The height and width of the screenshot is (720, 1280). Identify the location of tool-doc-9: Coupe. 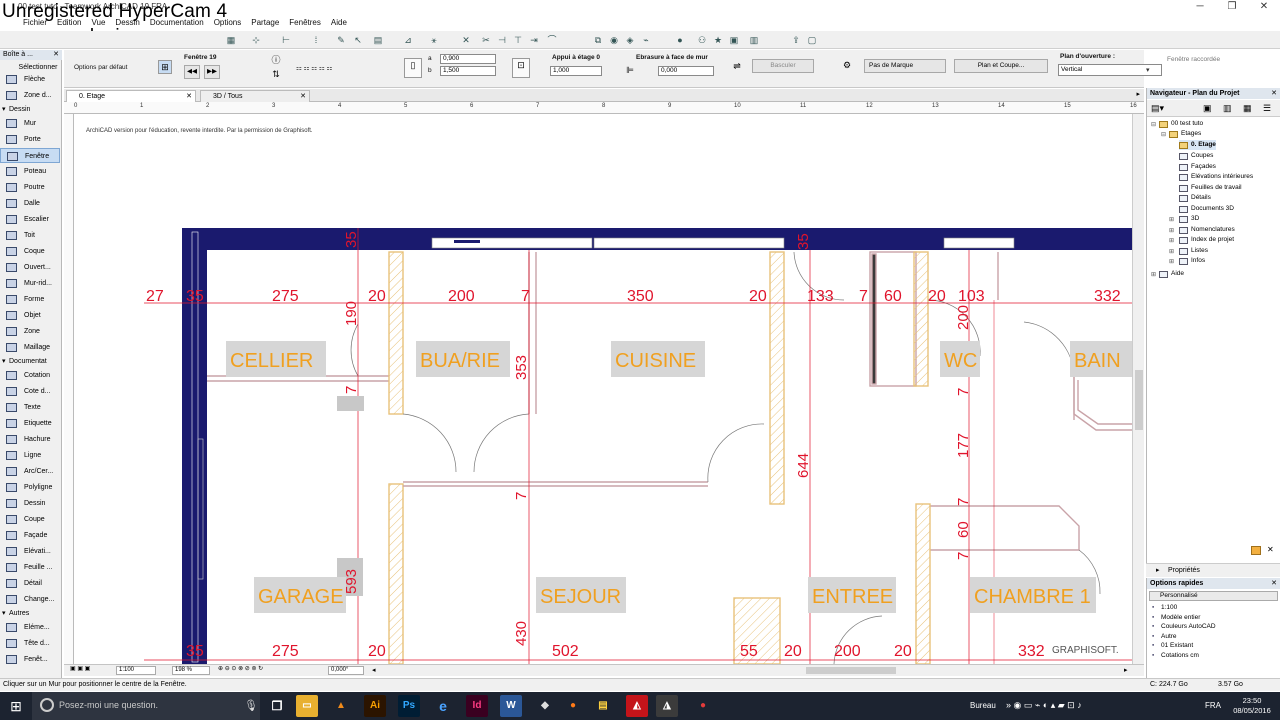
(30, 519).